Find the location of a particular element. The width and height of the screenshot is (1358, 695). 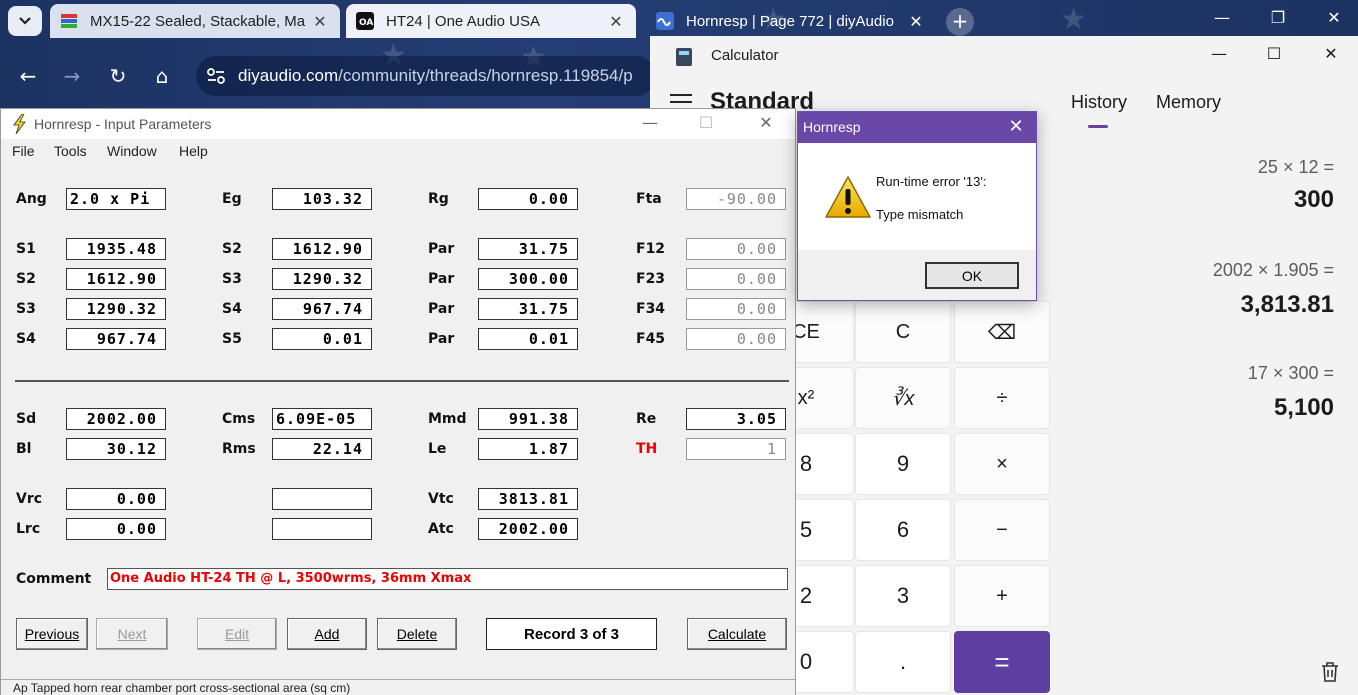

field-f12: 0.00 is located at coordinates (736, 249).